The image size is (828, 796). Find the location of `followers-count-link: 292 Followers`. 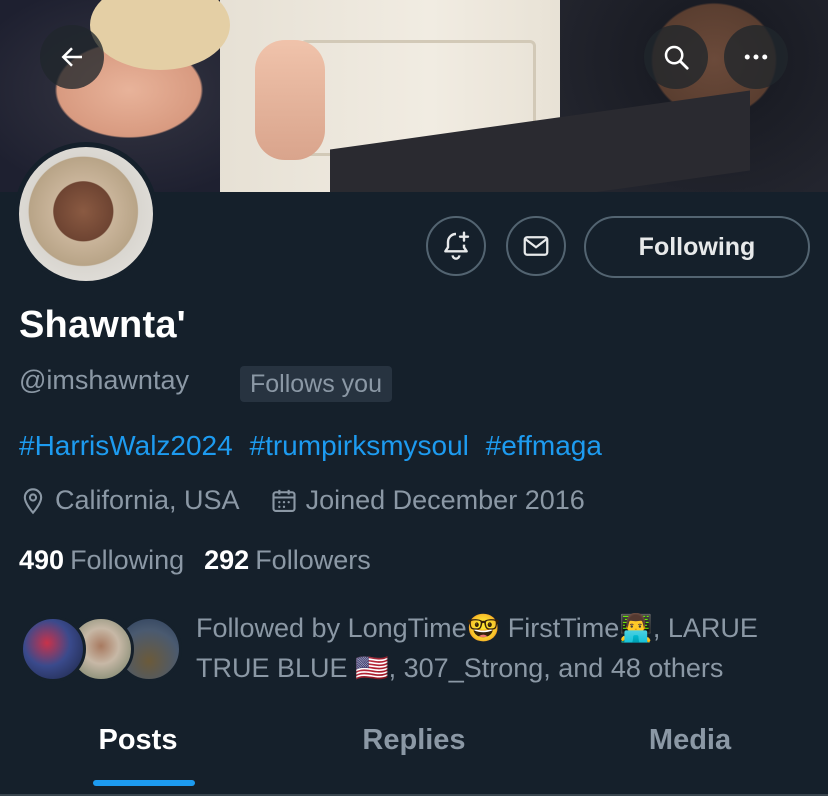

followers-count-link: 292 Followers is located at coordinates (287, 560).